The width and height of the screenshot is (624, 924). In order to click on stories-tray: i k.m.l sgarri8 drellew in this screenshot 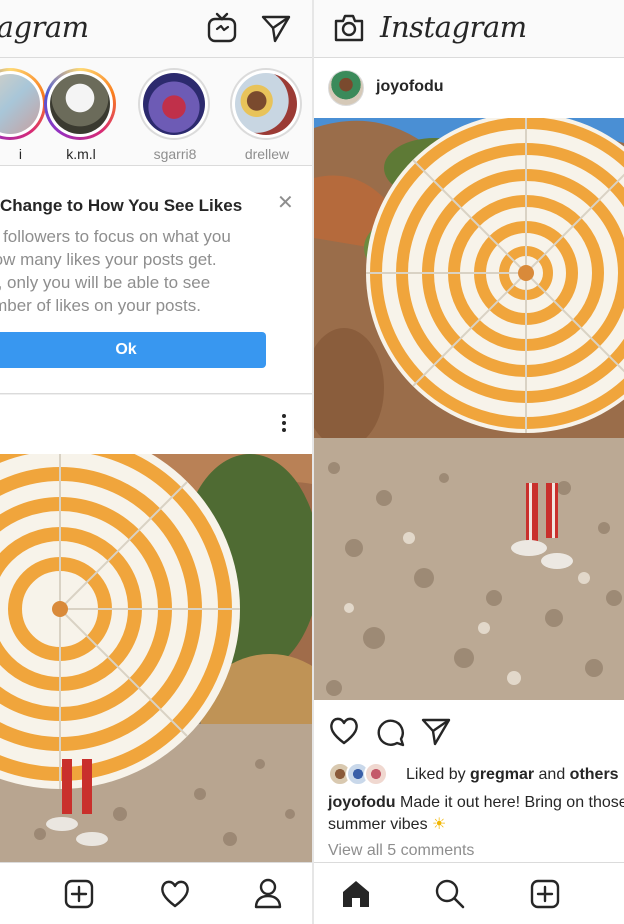, I will do `click(156, 112)`.